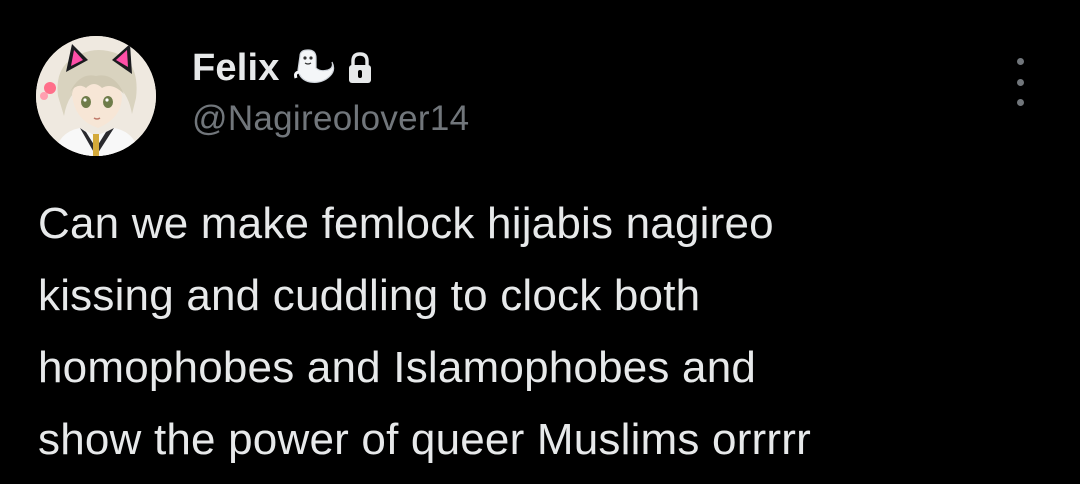 The height and width of the screenshot is (484, 1080). I want to click on tweet-text-line: Can we make femlock hijabis nagireo, so click(406, 223).